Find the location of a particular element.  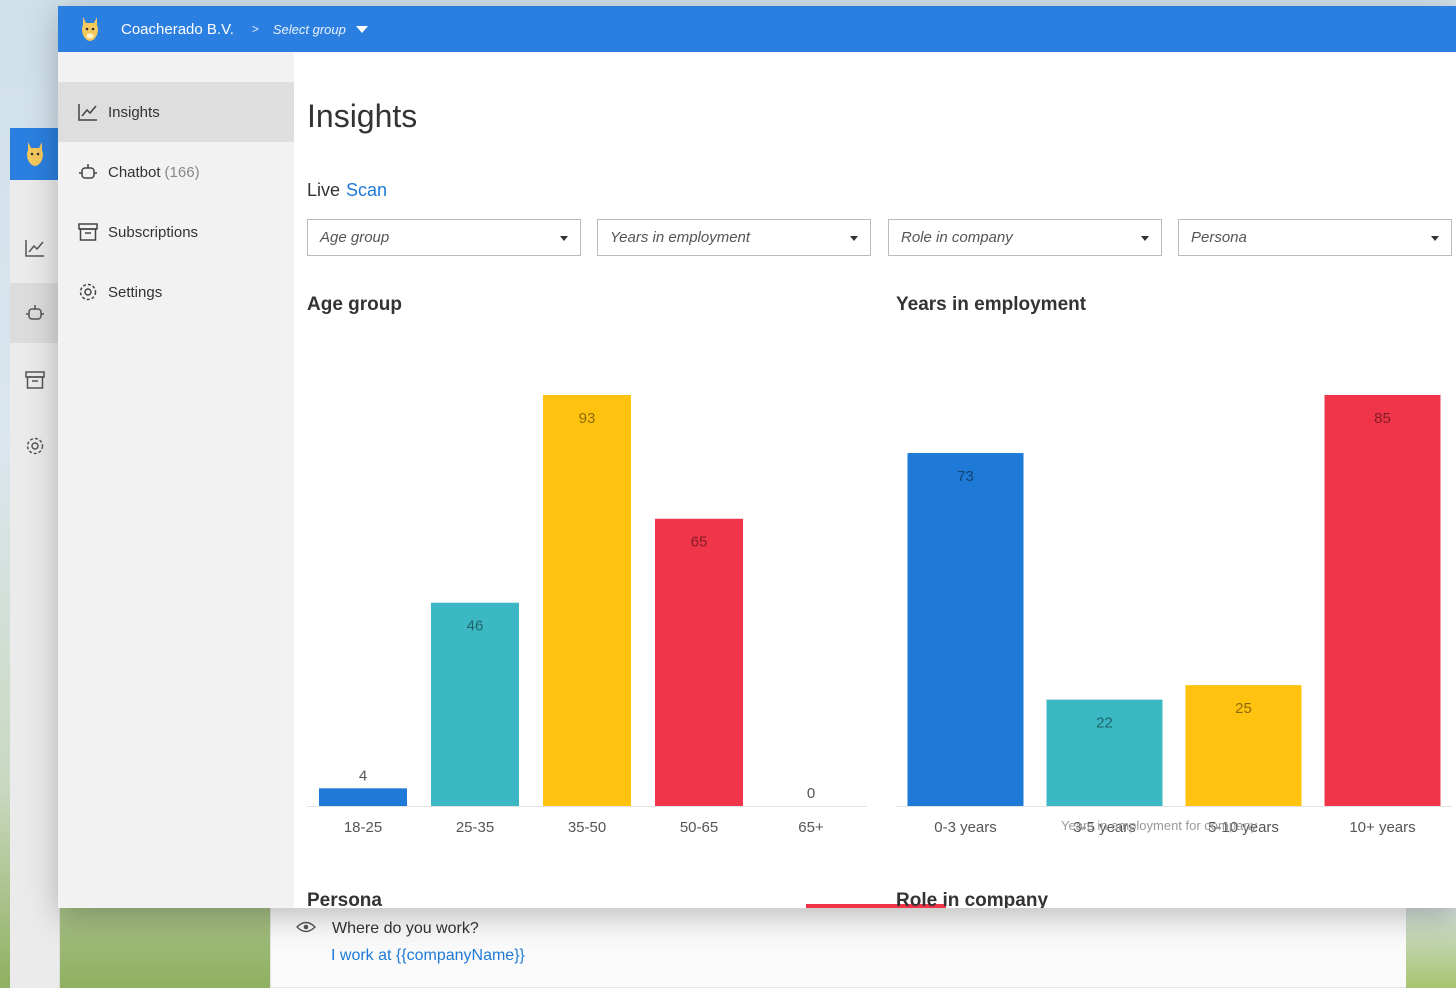

eye-icon is located at coordinates (306, 929).